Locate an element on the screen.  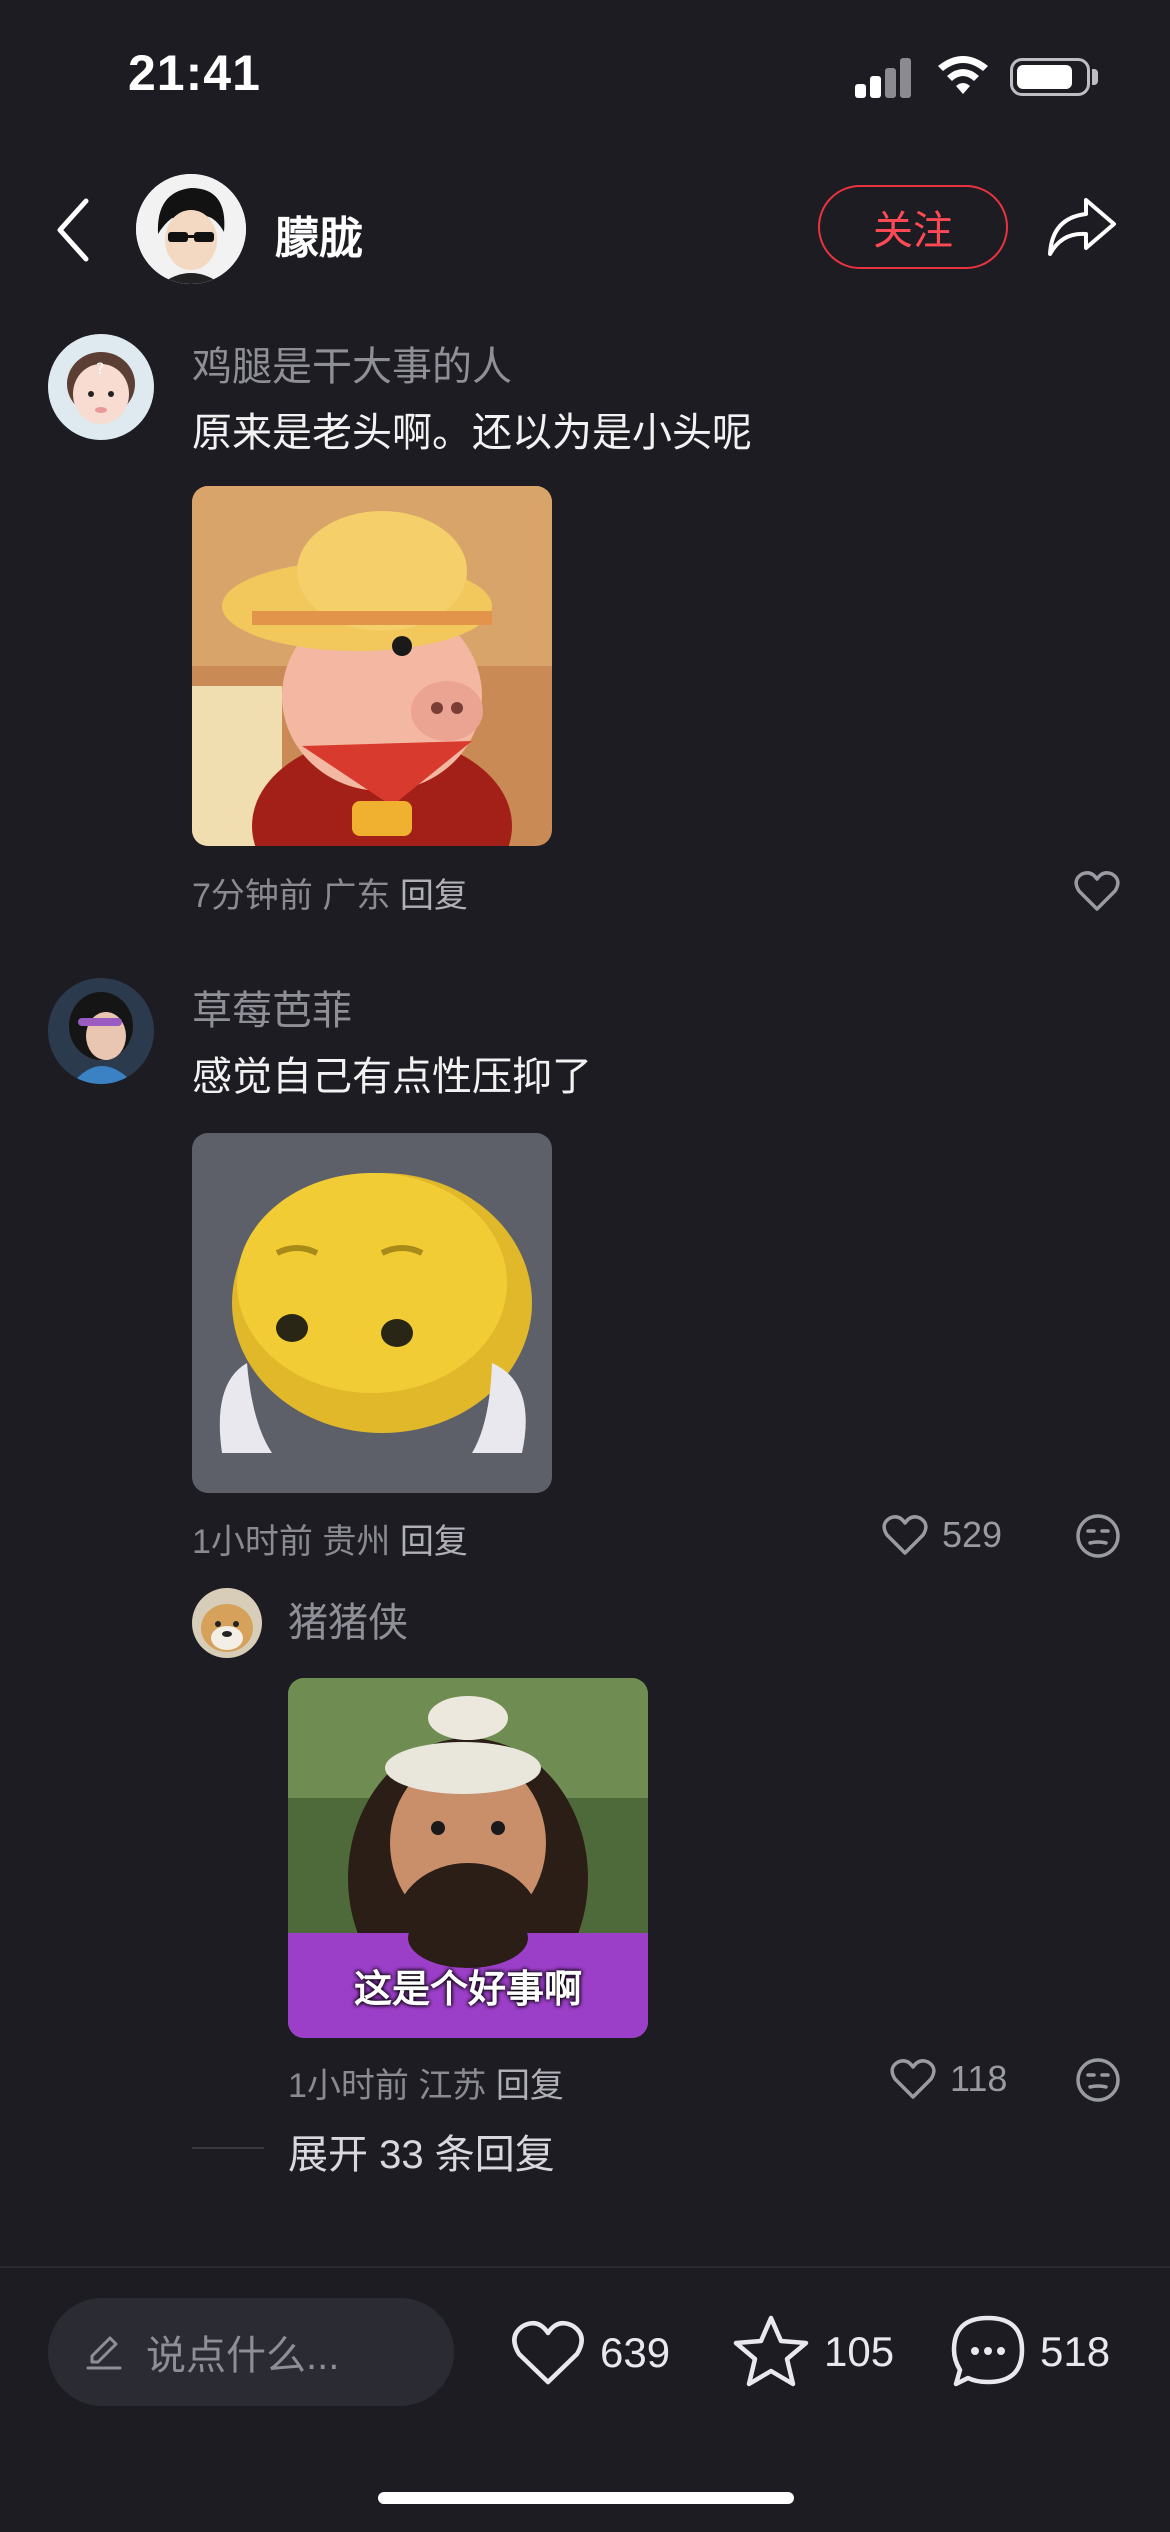
comment-sticker-emoji is located at coordinates (372, 1313).